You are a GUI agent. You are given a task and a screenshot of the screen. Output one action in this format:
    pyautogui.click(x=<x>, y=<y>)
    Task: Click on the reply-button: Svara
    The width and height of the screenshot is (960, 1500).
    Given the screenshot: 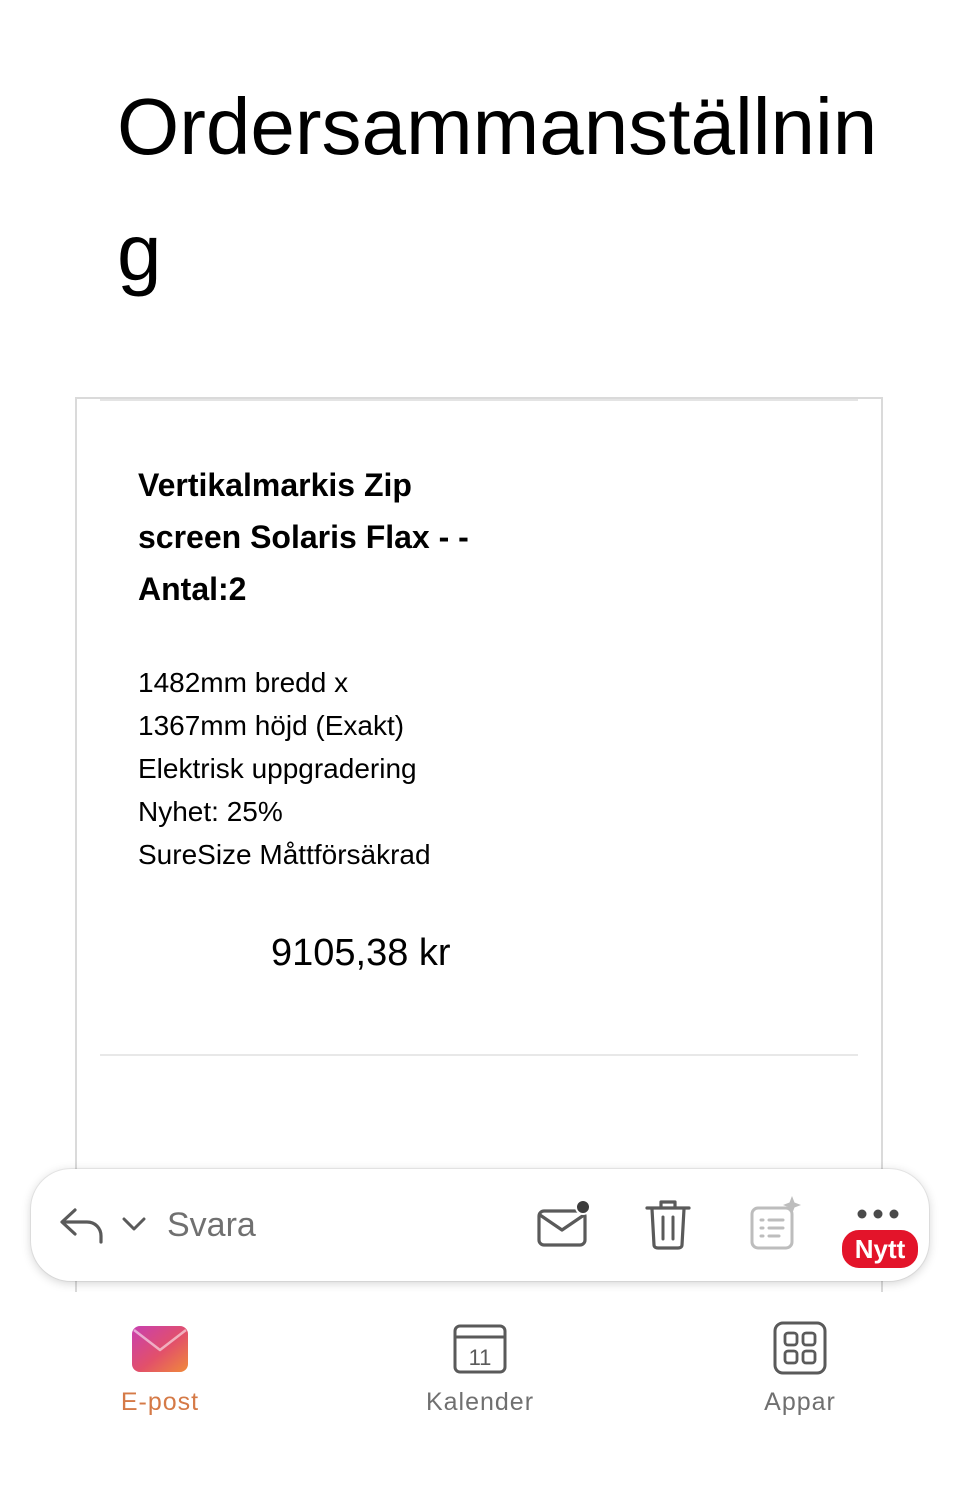 What is the action you would take?
    pyautogui.click(x=211, y=1225)
    